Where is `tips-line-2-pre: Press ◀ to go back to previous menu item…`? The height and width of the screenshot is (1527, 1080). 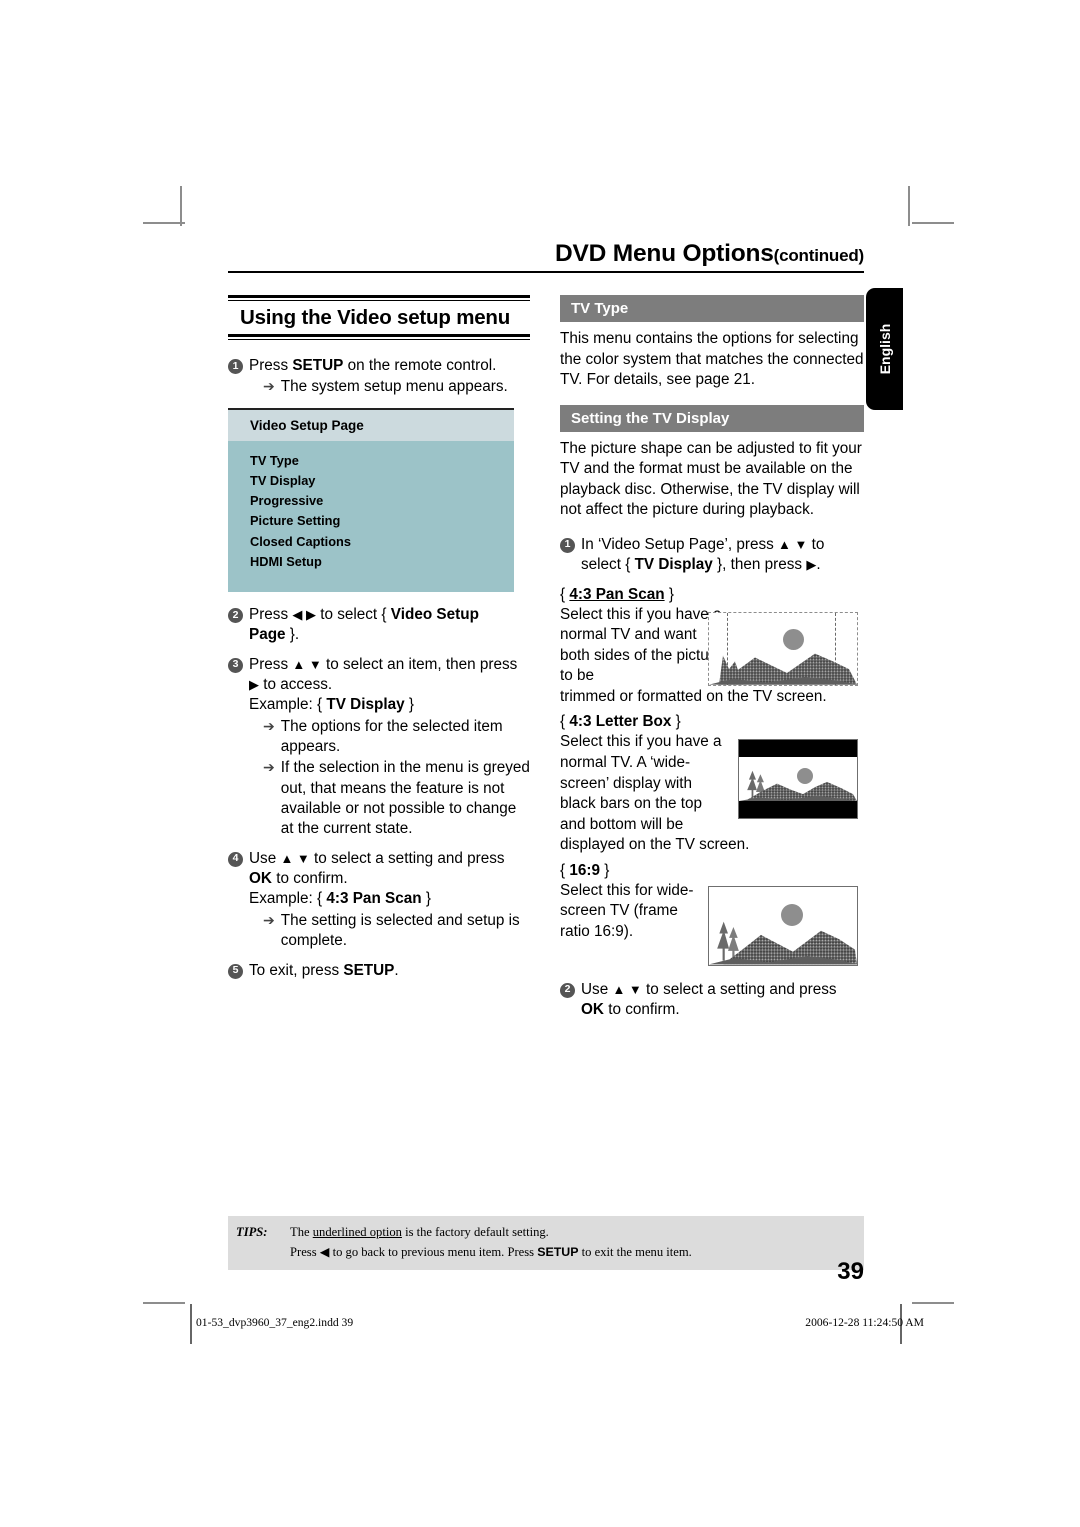
tips-line-2-pre: Press ◀ to go back to previous menu item… is located at coordinates (414, 1251).